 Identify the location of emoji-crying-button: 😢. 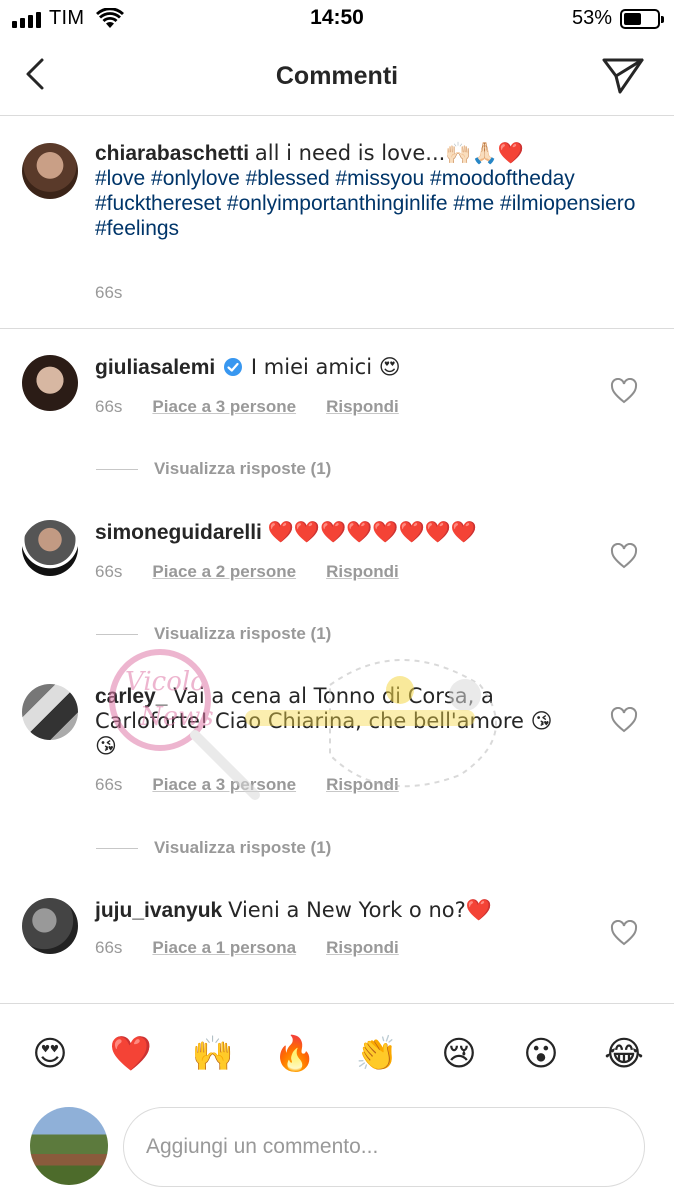
(459, 1054).